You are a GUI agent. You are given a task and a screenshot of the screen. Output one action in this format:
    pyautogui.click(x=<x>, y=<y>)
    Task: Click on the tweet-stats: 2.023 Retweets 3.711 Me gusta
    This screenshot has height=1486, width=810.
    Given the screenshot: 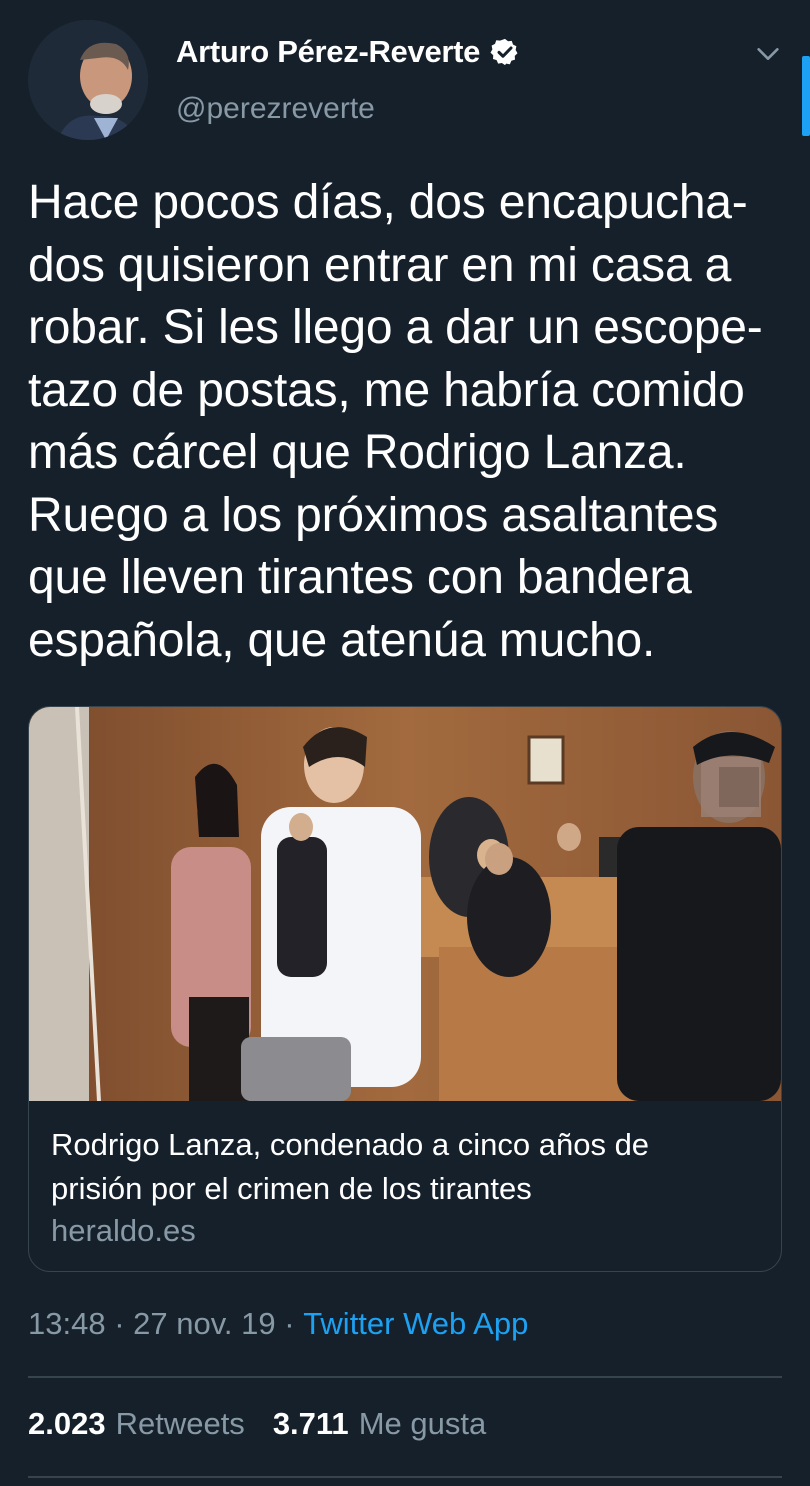 What is the action you would take?
    pyautogui.click(x=257, y=1424)
    